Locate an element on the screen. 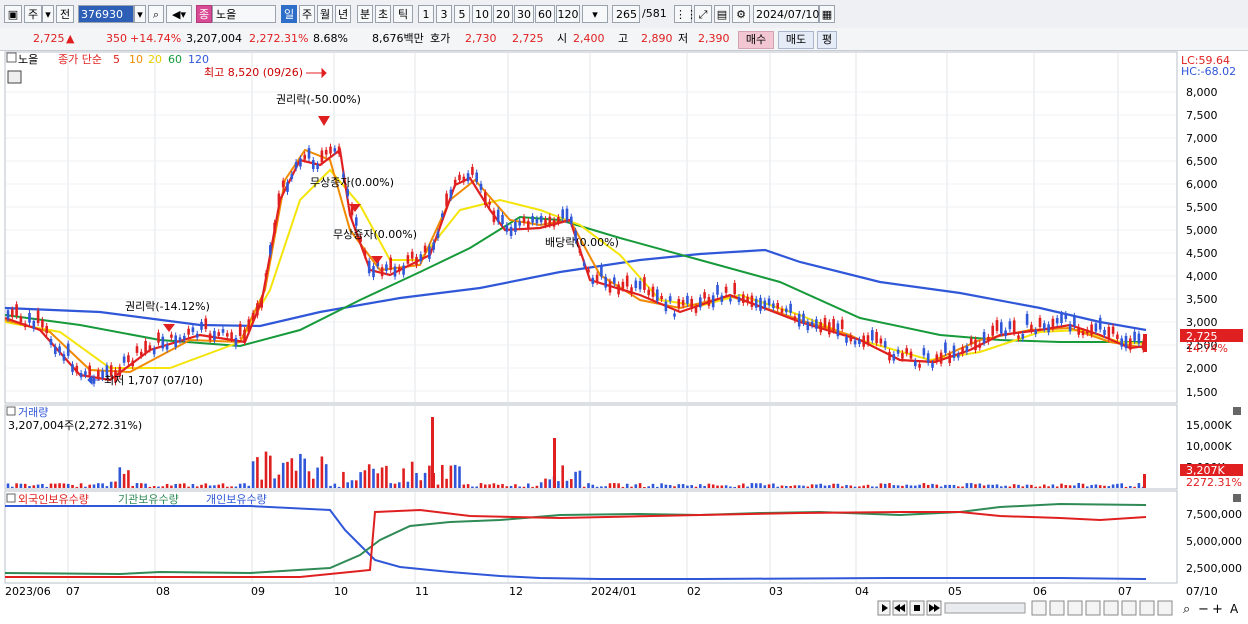 Image resolution: width=1248 pixels, height=624 pixels. gear-icon: ⚙ is located at coordinates (741, 14).